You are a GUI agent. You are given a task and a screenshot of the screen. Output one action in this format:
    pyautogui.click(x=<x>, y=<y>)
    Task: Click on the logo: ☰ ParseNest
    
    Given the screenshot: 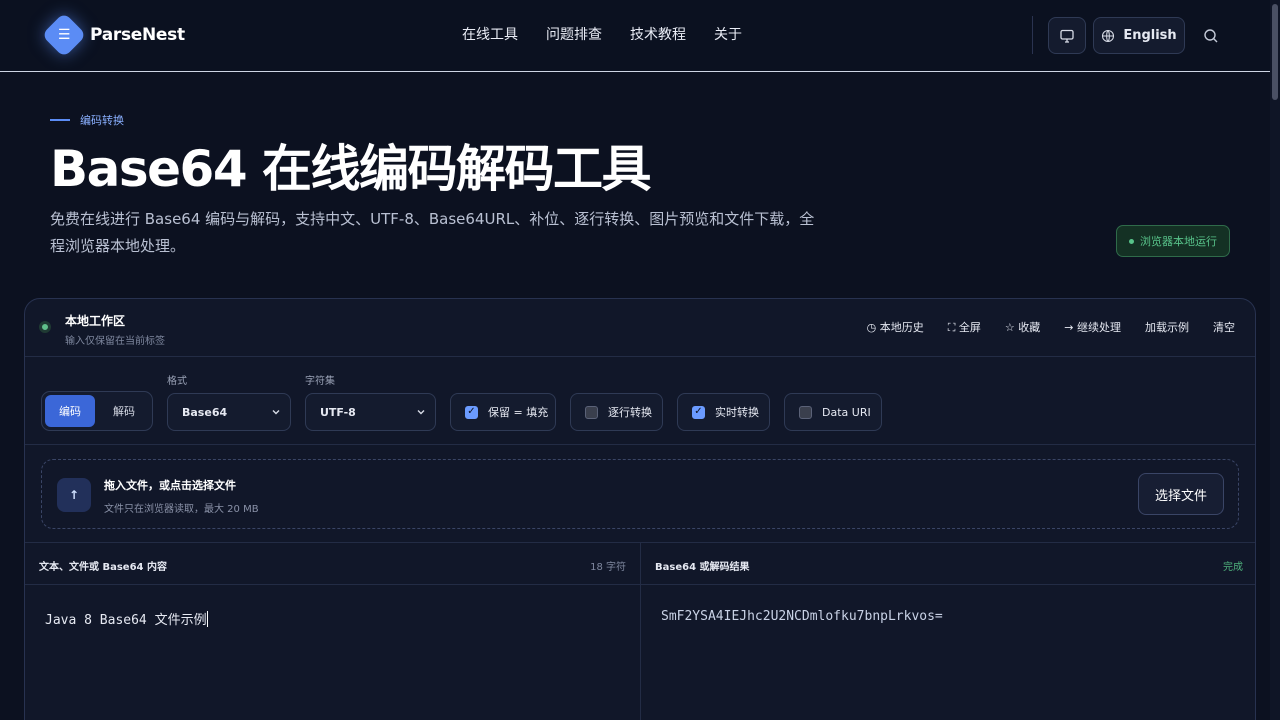 What is the action you would take?
    pyautogui.click(x=113, y=35)
    